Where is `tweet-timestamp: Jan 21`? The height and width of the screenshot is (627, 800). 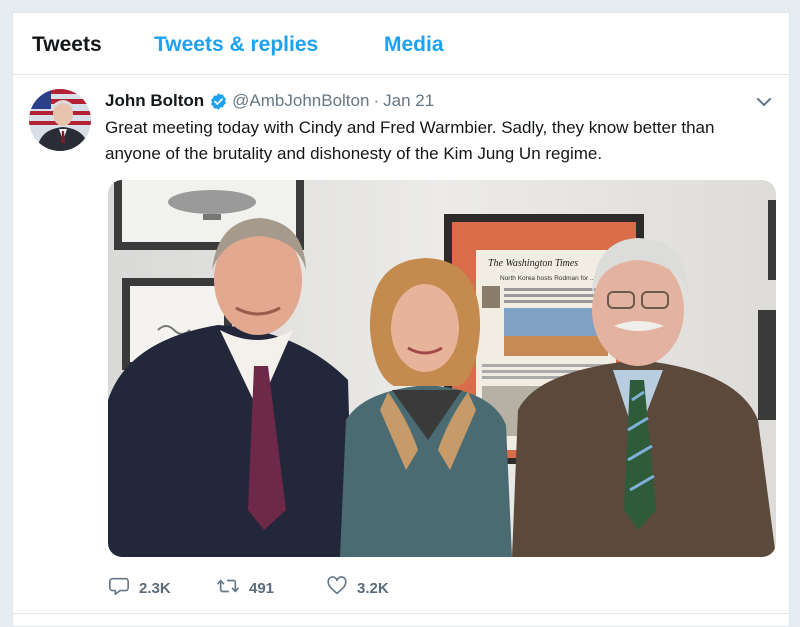
tweet-timestamp: Jan 21 is located at coordinates (408, 101).